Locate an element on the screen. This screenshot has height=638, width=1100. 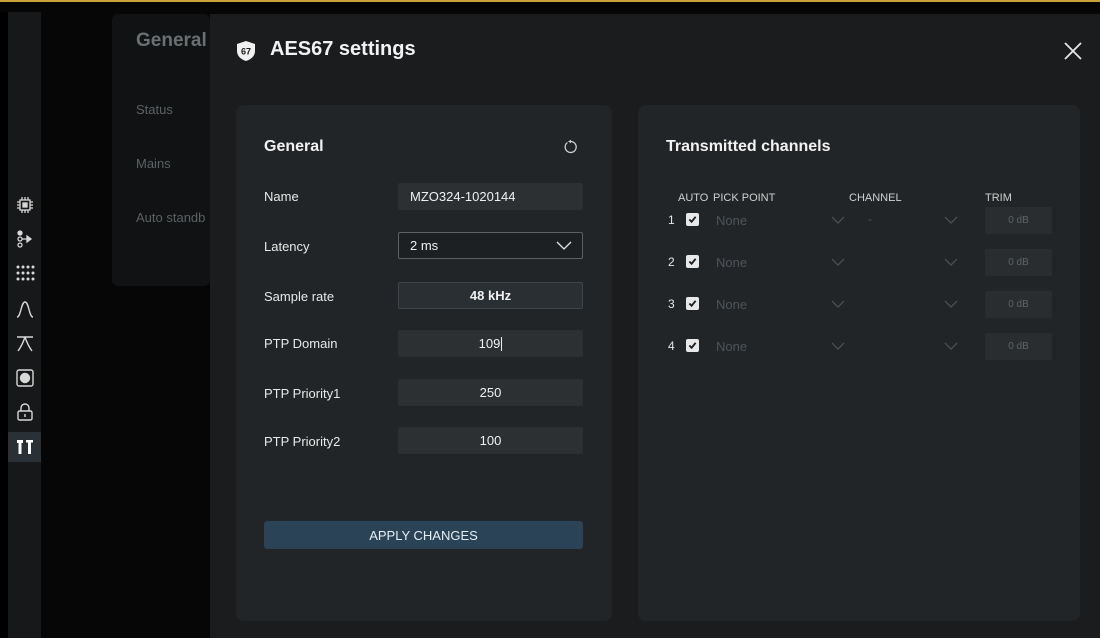
speaker-icon is located at coordinates (24, 378).